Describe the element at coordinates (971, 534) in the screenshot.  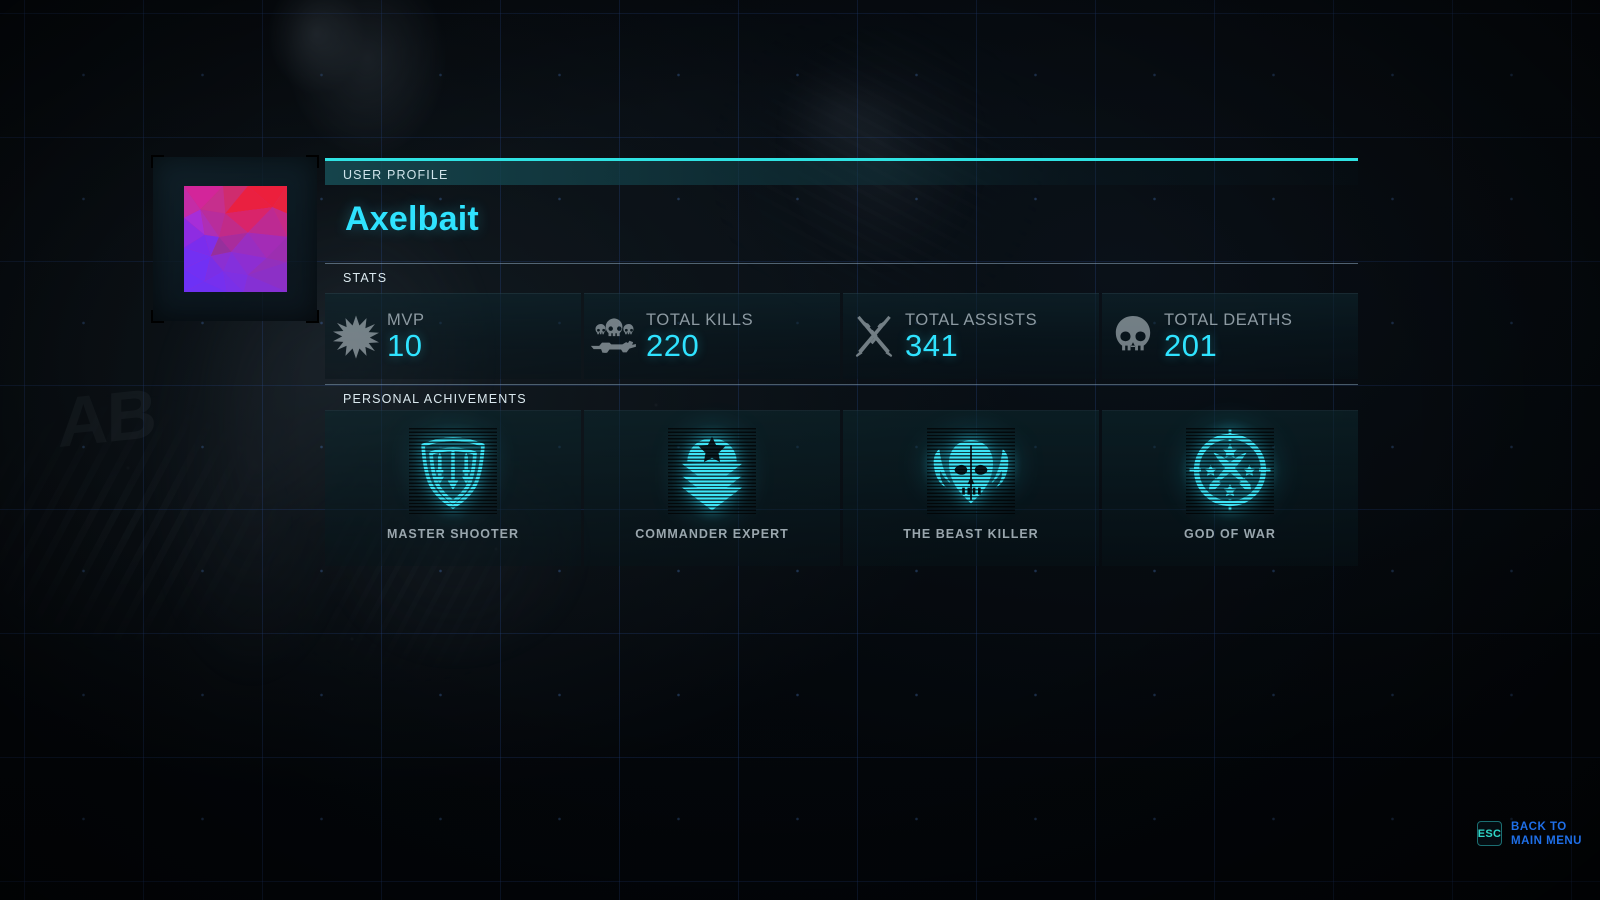
I see `achievement-label: THE BEAST KILLER` at that location.